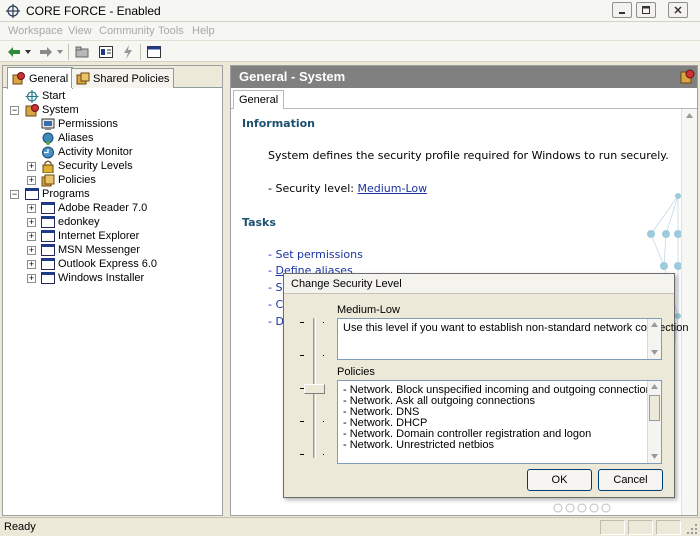 The height and width of the screenshot is (536, 700). I want to click on title-bar: CORE FORCE - Enabled, so click(350, 11).